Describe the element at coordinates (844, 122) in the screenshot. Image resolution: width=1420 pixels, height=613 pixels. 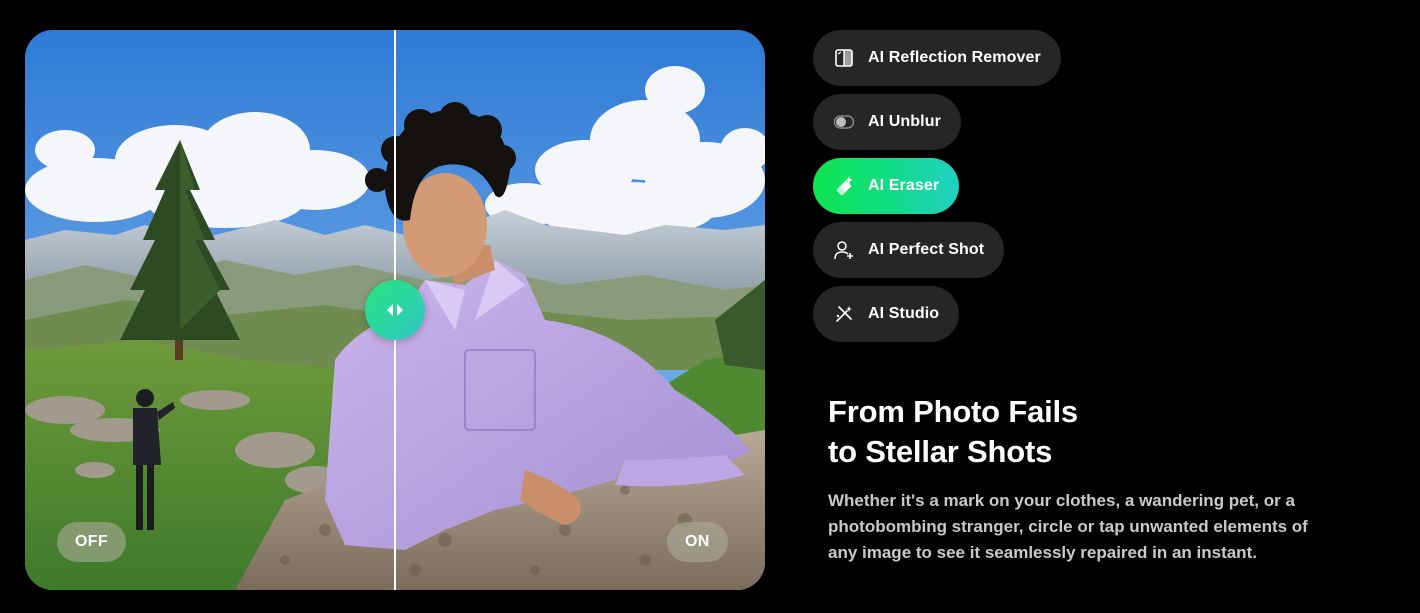
I see `toggle-blur-icon` at that location.